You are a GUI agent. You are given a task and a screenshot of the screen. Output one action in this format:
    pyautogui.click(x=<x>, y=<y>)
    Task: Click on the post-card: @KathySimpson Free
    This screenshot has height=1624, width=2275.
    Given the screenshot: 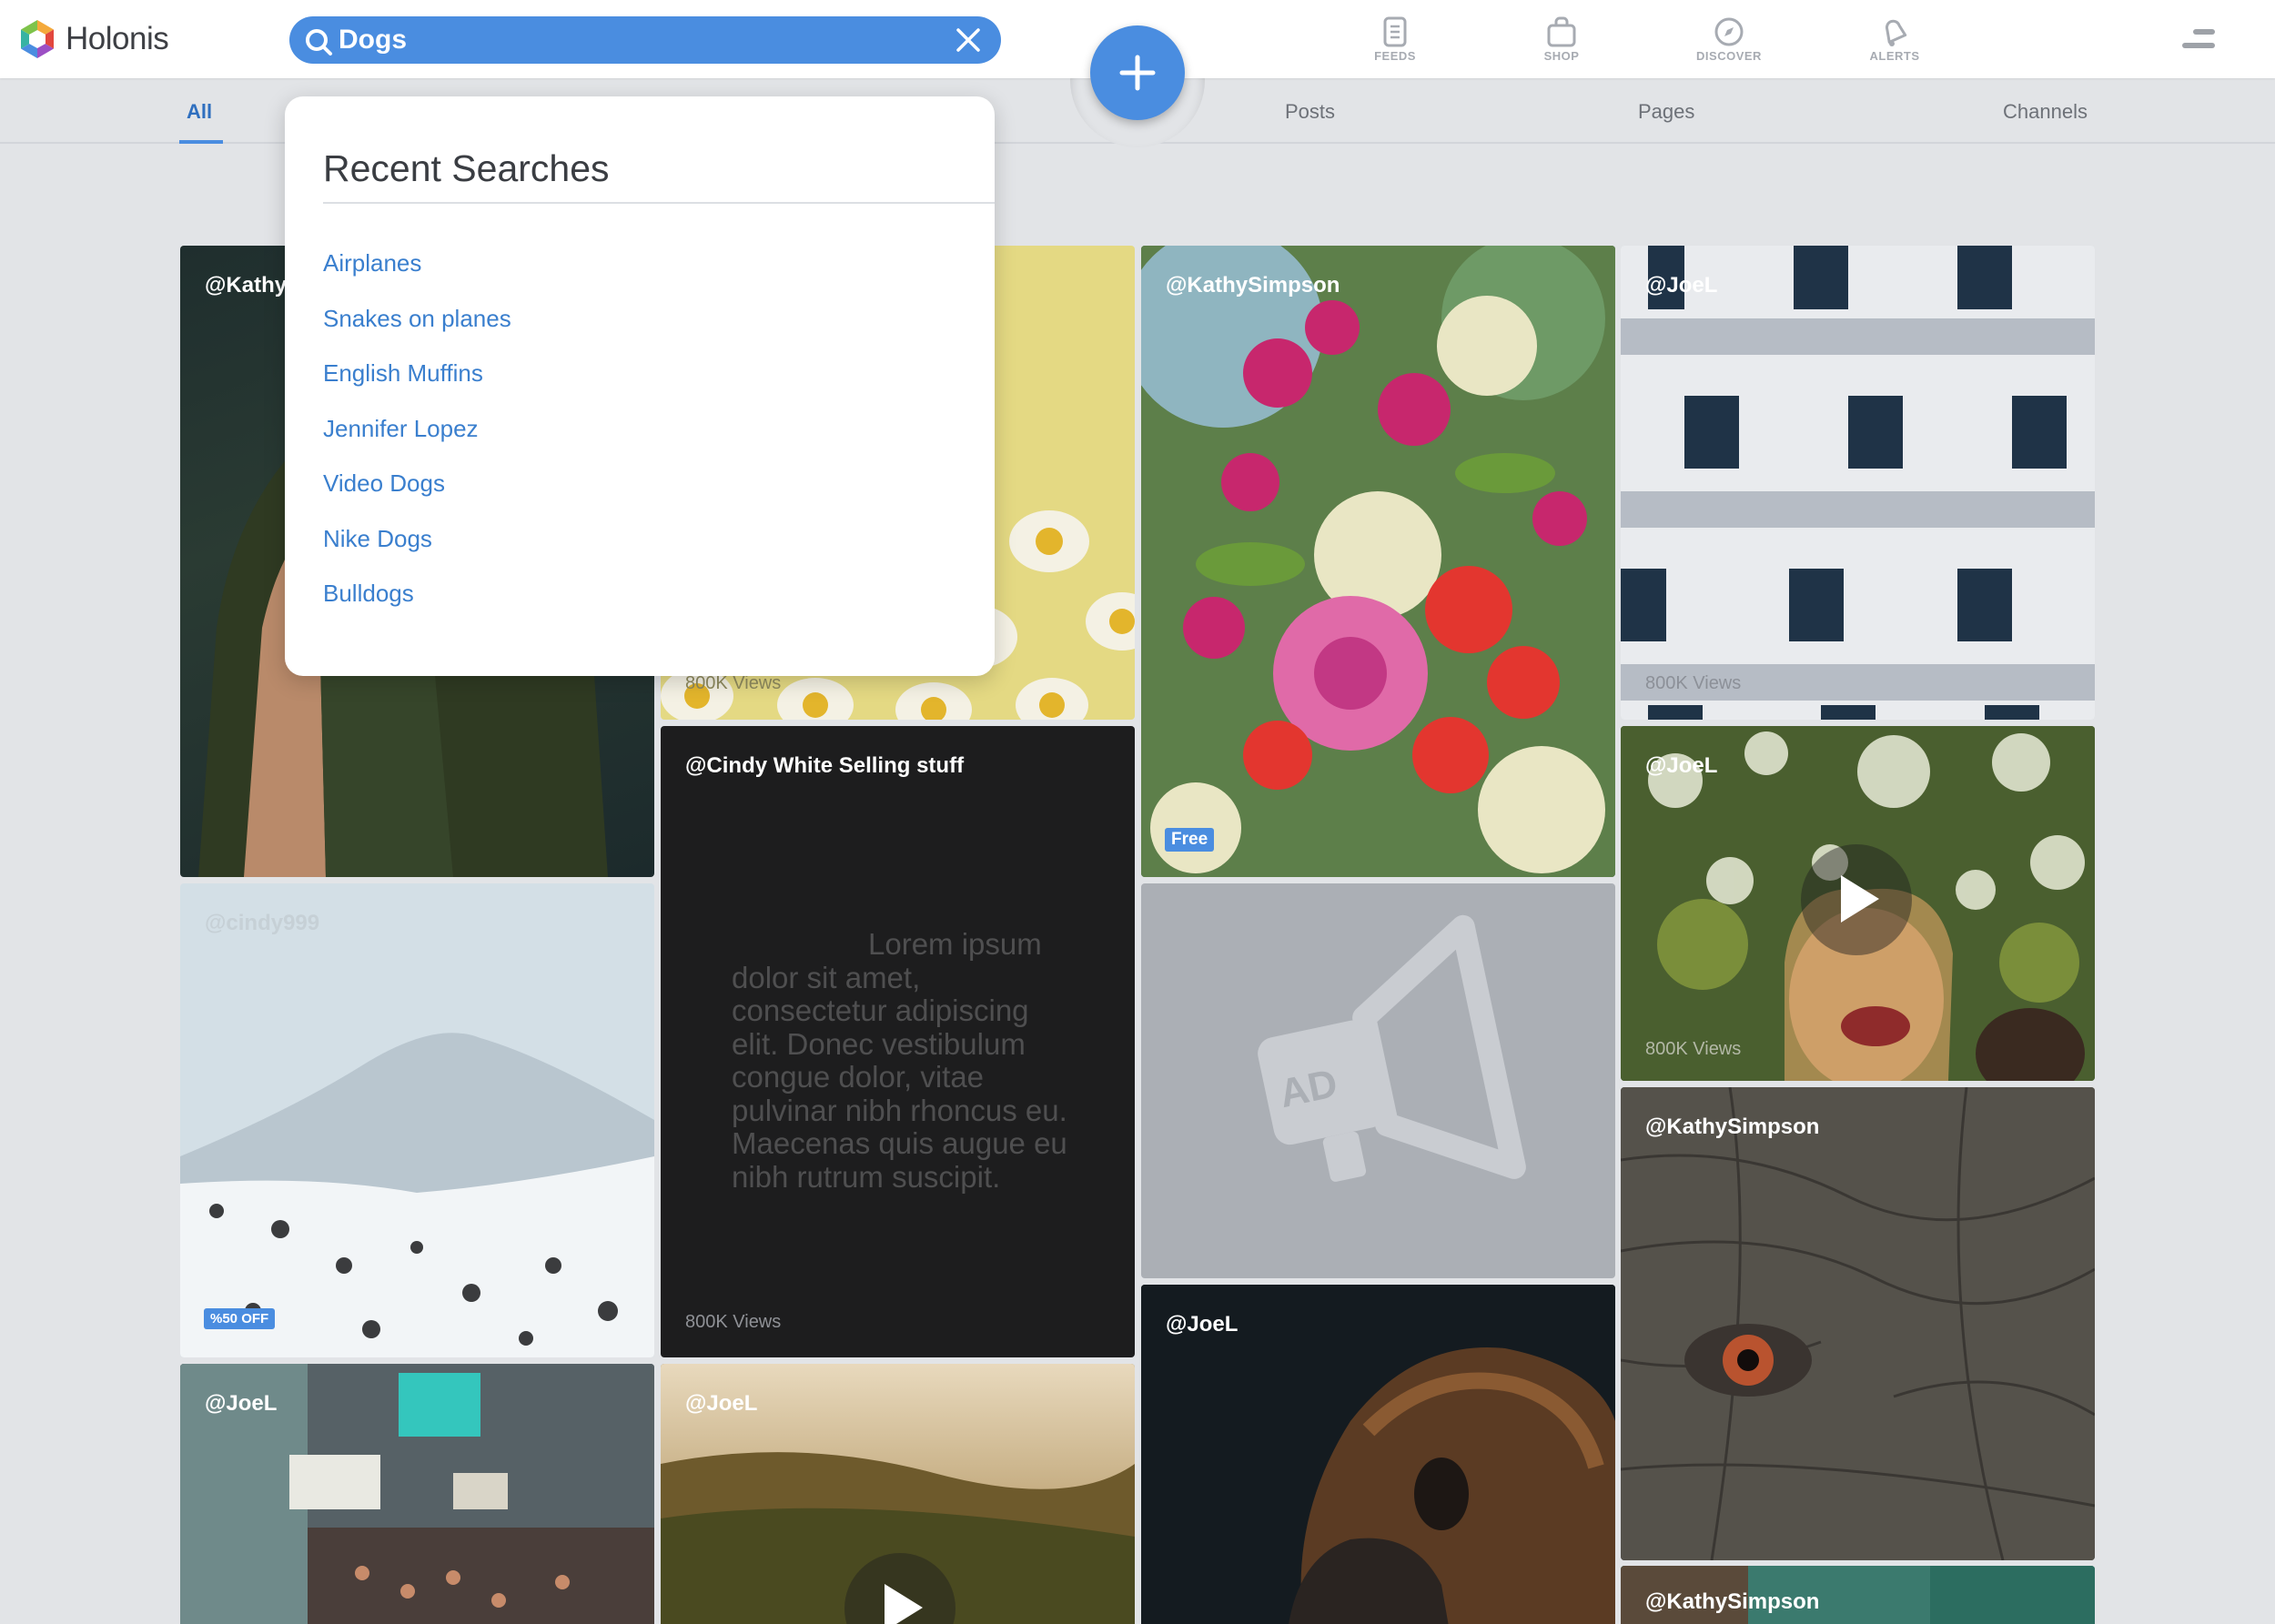 What is the action you would take?
    pyautogui.click(x=1378, y=561)
    